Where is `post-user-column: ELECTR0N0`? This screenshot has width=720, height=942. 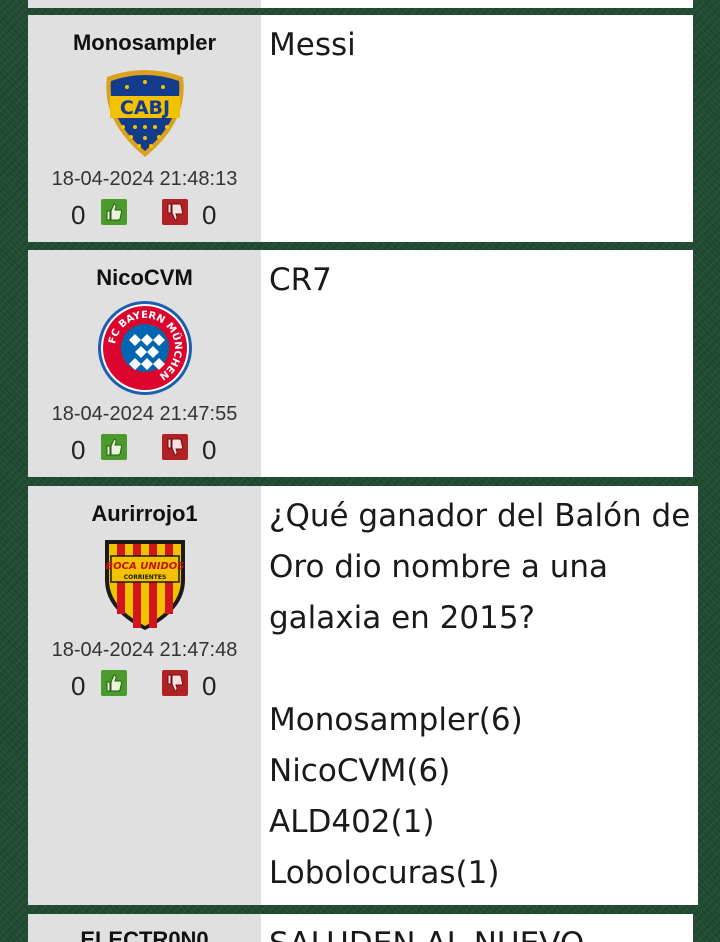 post-user-column: ELECTR0N0 is located at coordinates (144, 928).